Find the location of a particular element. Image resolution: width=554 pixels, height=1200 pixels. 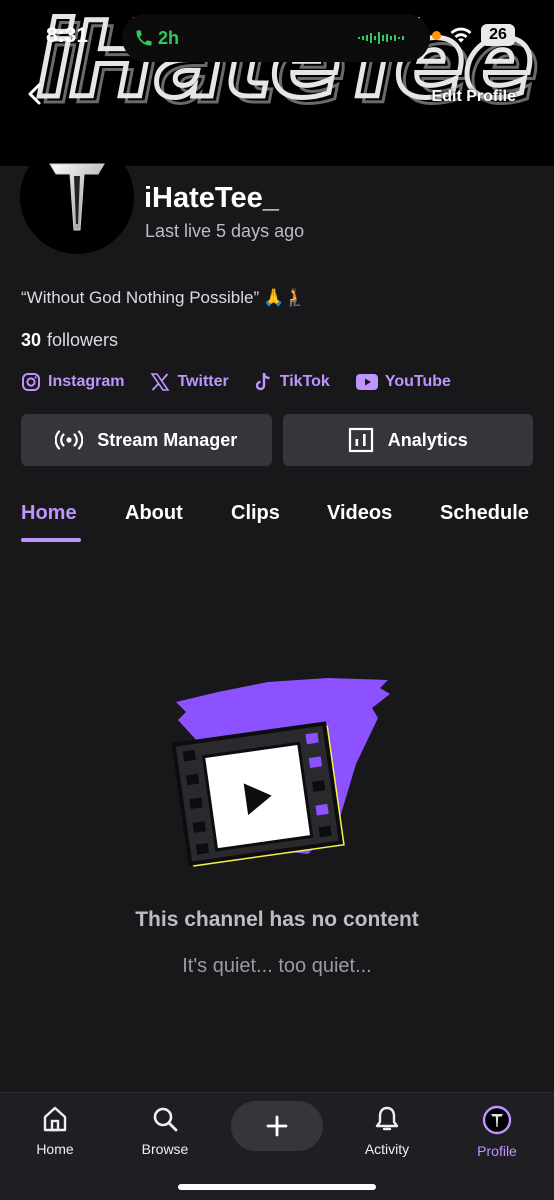

followers-label: followers is located at coordinates (83, 340).